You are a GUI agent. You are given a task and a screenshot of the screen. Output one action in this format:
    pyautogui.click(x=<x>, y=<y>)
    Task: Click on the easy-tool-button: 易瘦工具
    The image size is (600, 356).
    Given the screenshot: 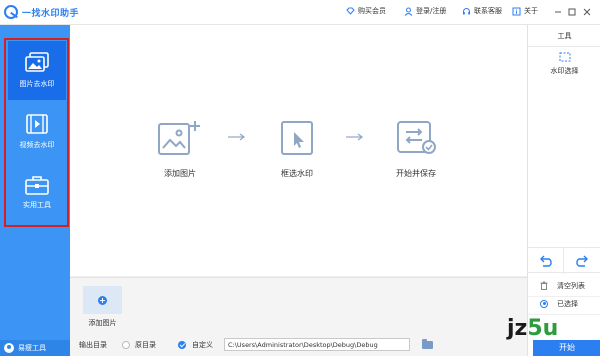 What is the action you would take?
    pyautogui.click(x=35, y=348)
    